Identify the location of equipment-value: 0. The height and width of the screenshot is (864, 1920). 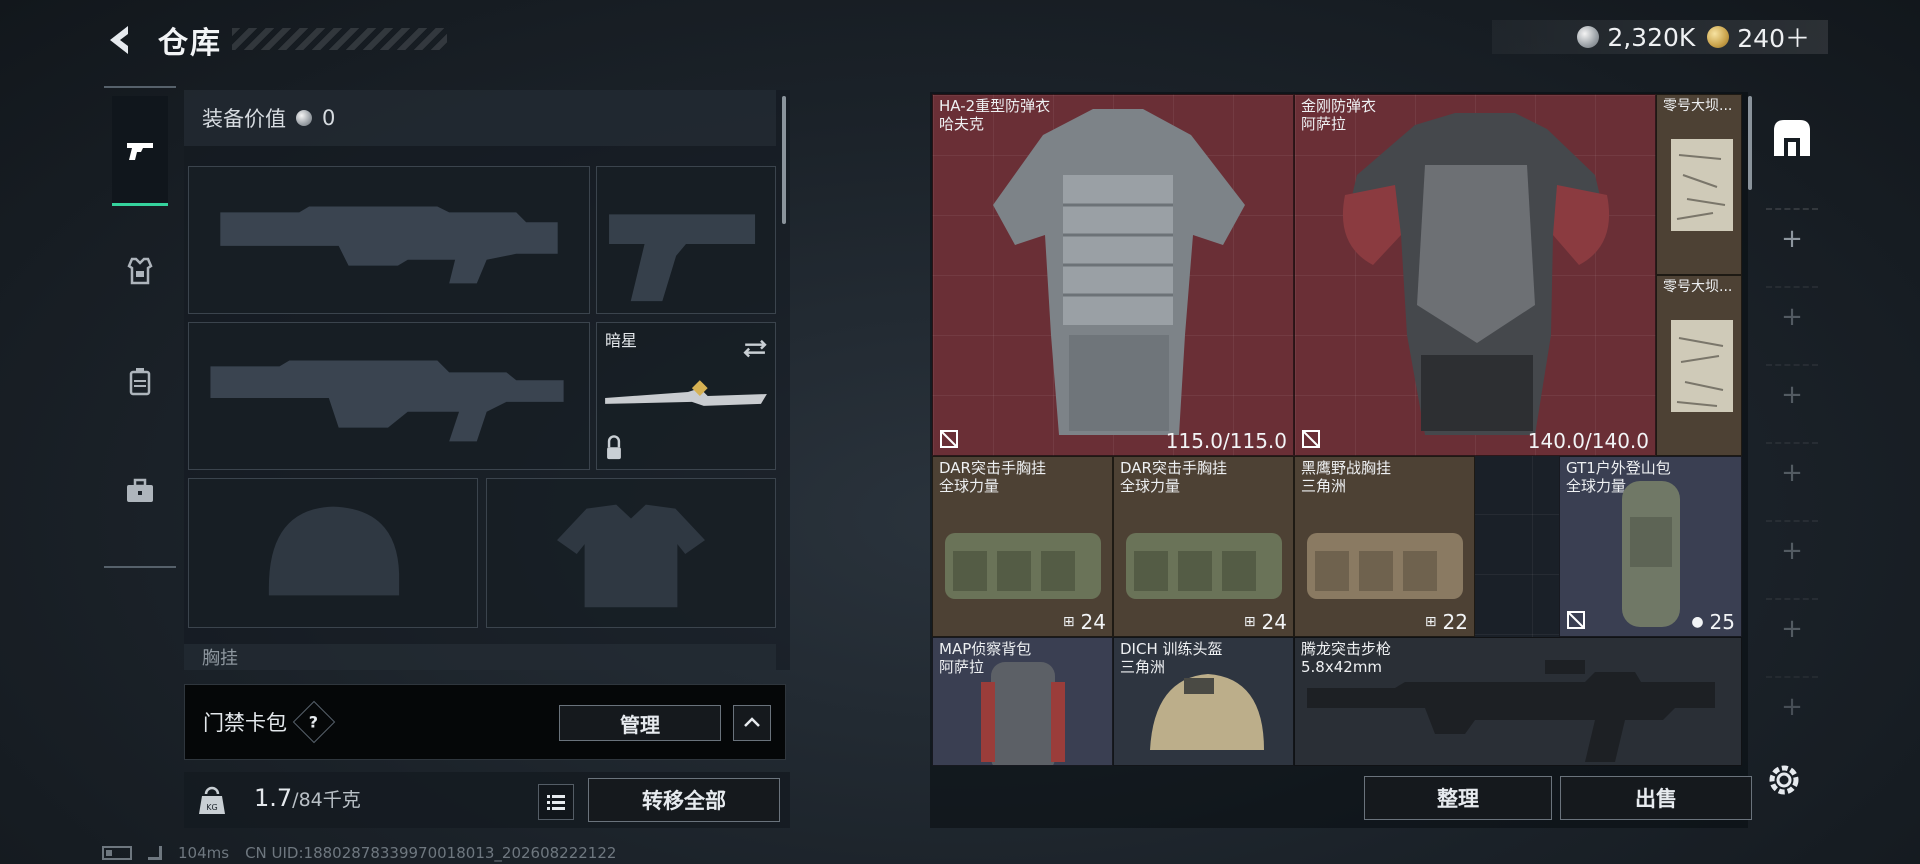
(329, 118).